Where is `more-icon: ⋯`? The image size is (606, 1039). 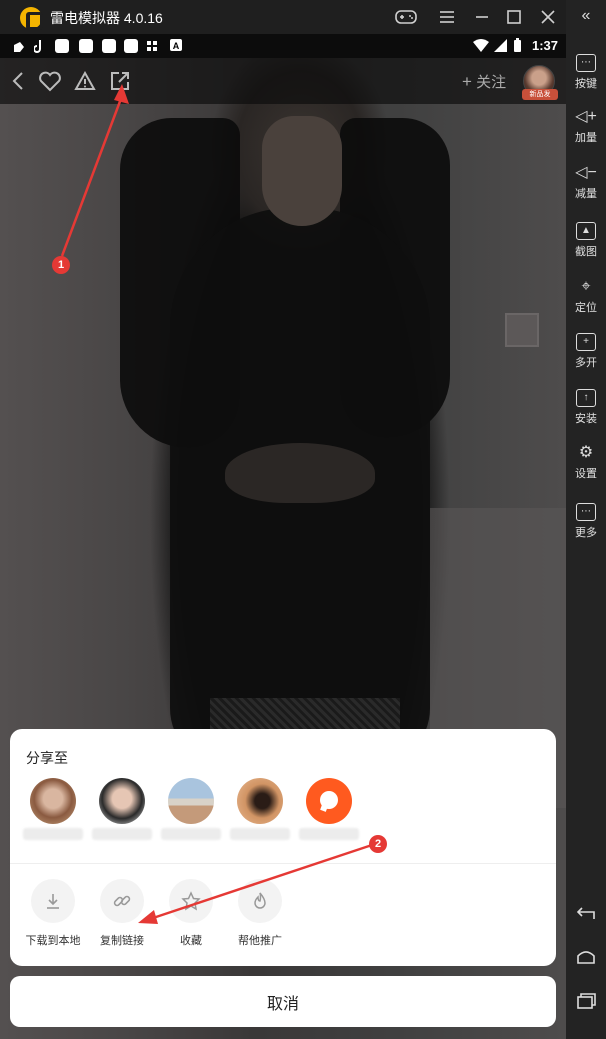
more-icon: ⋯ is located at coordinates (586, 512).